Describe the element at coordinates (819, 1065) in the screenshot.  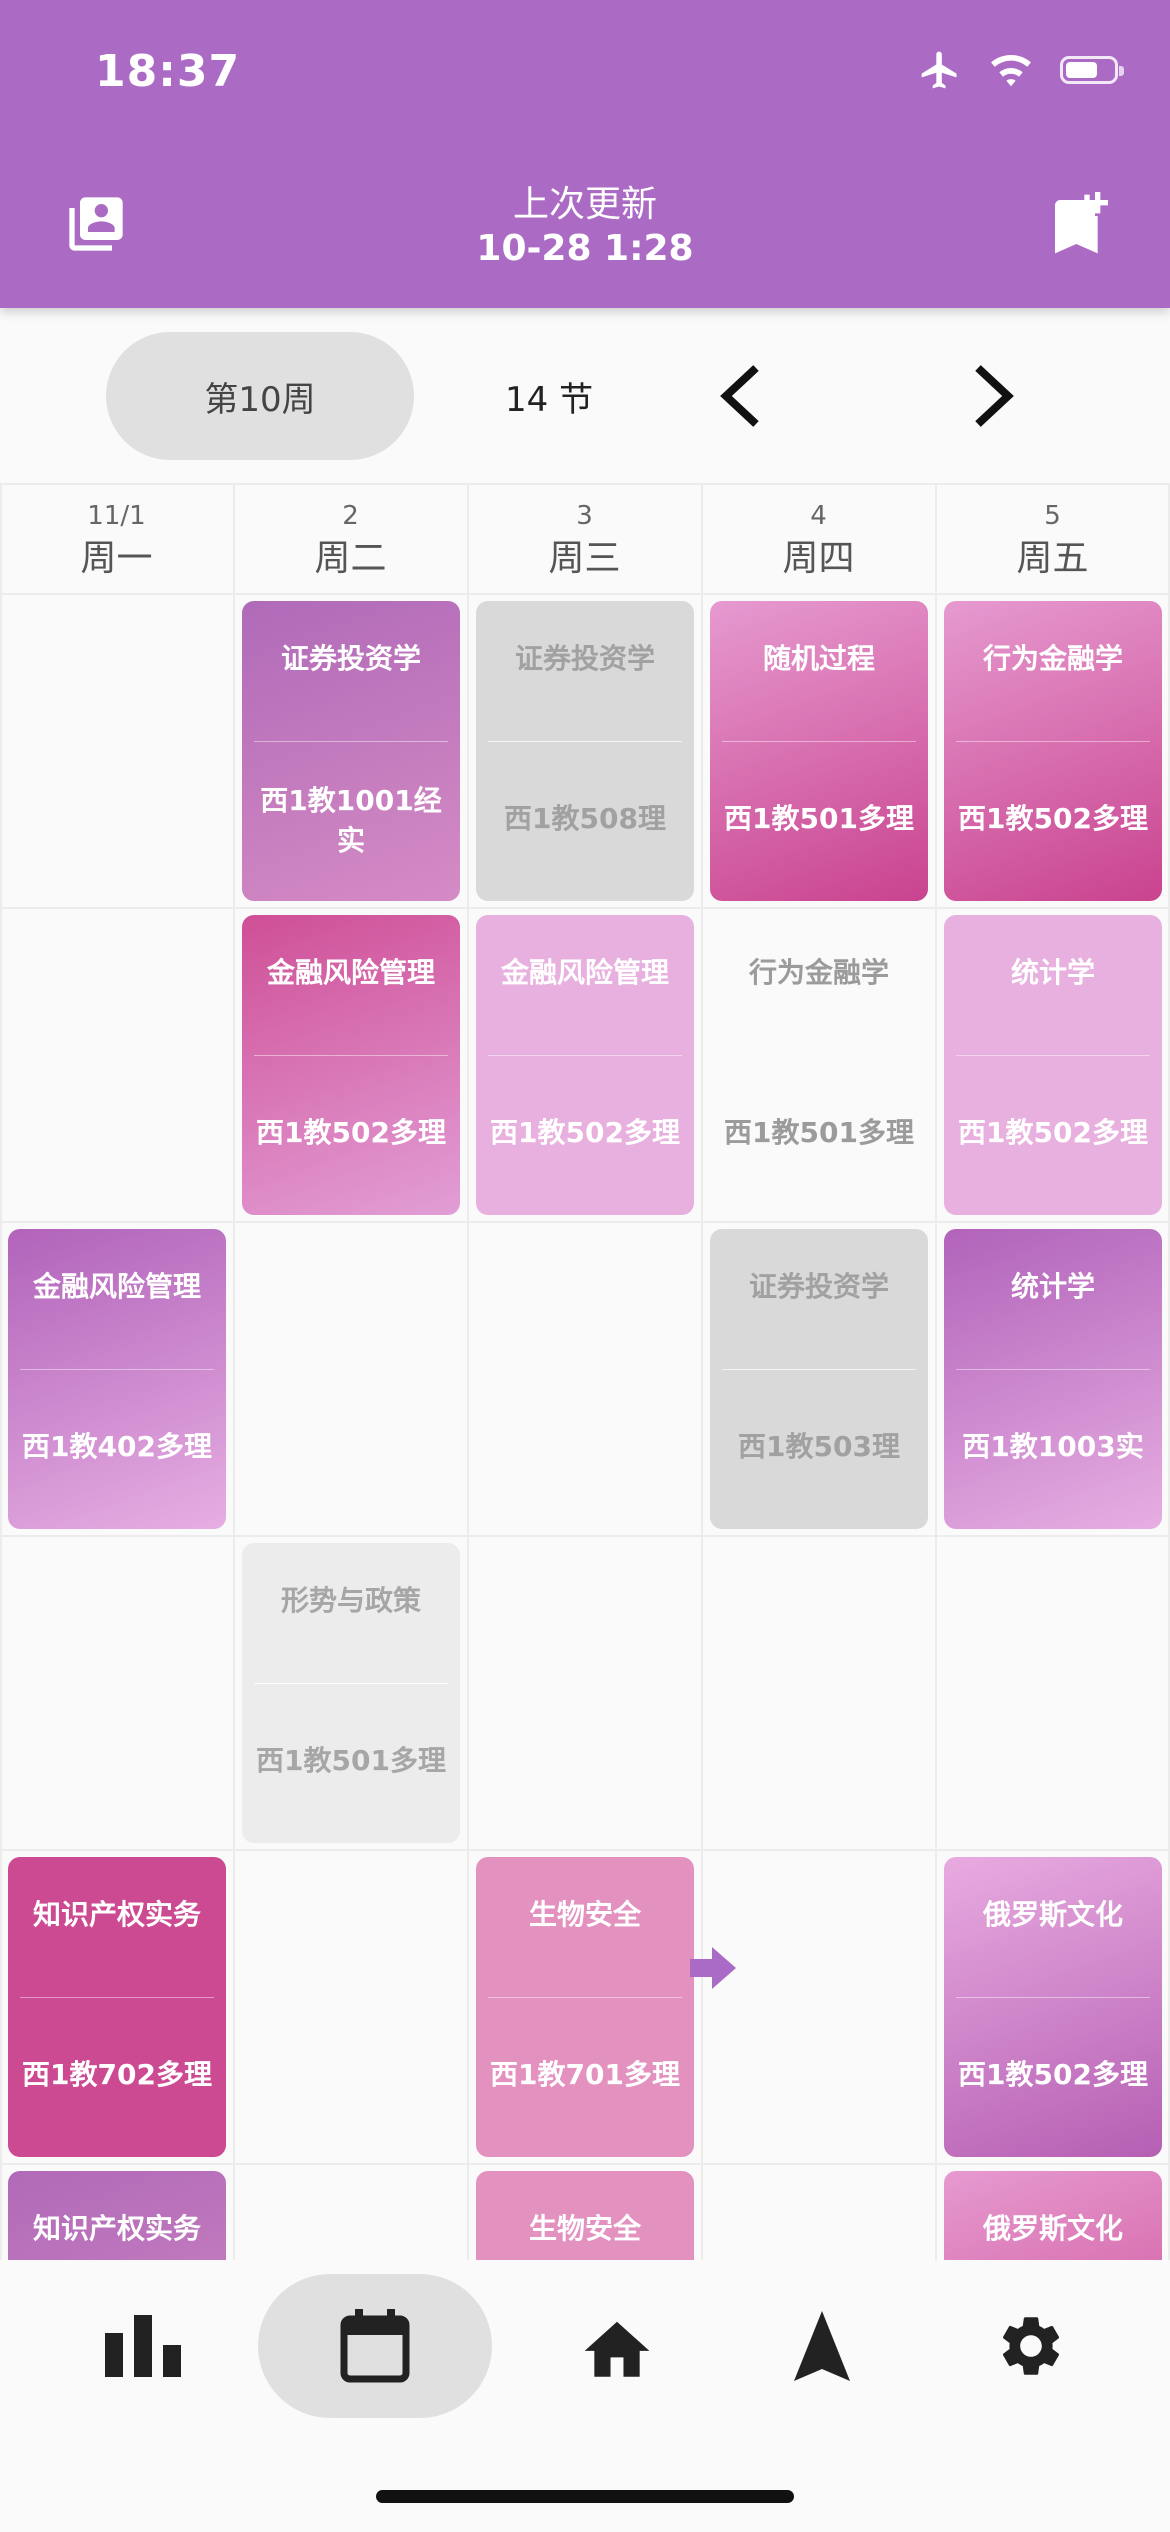
I see `course-card: 行为金融学 西1教501多理` at that location.